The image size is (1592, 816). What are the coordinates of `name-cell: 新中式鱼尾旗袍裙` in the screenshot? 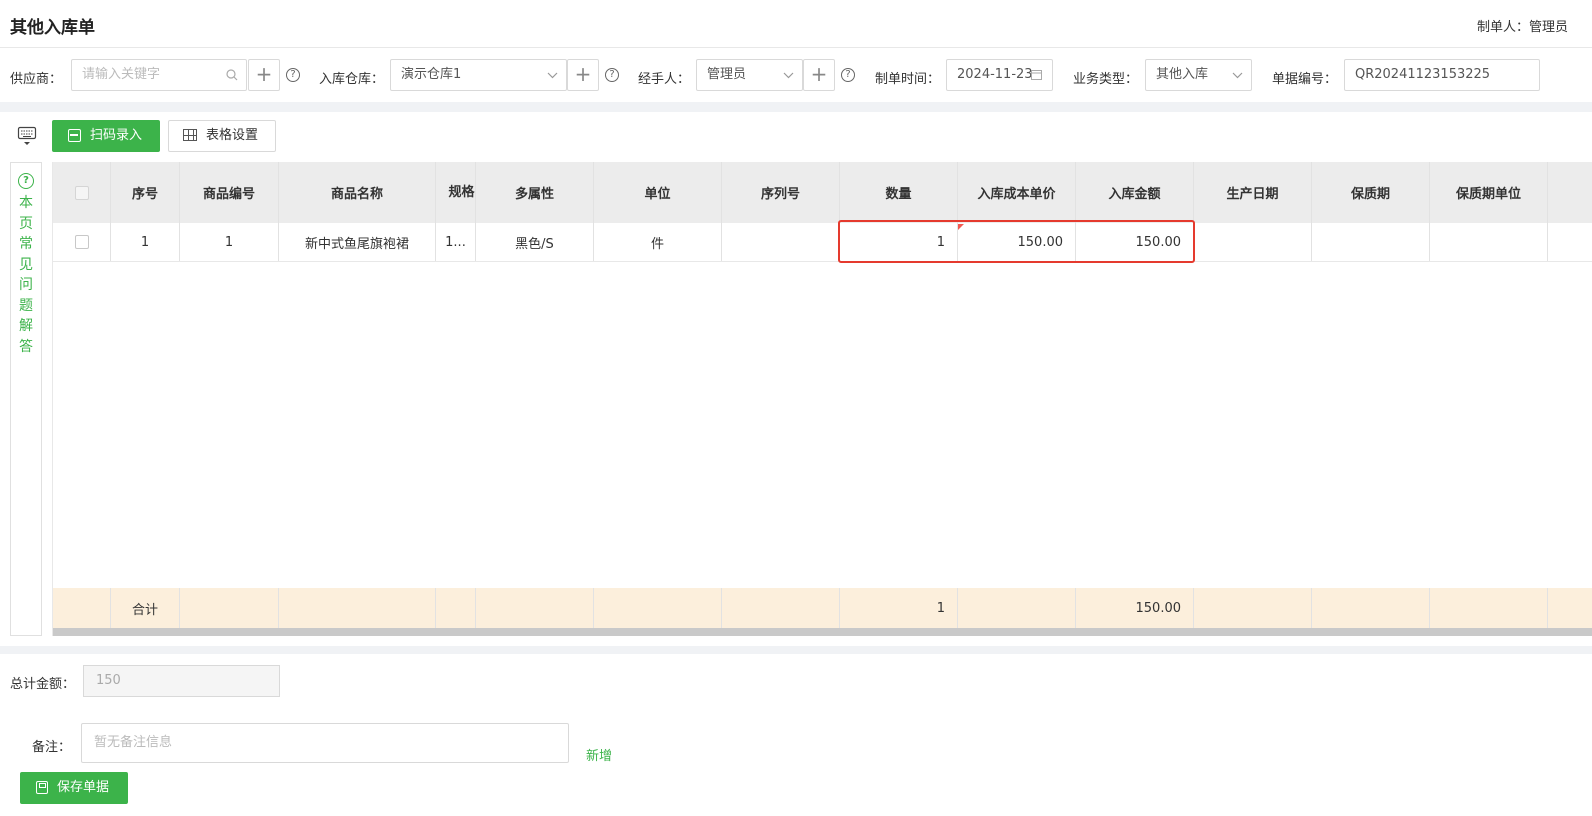 It's located at (357, 242).